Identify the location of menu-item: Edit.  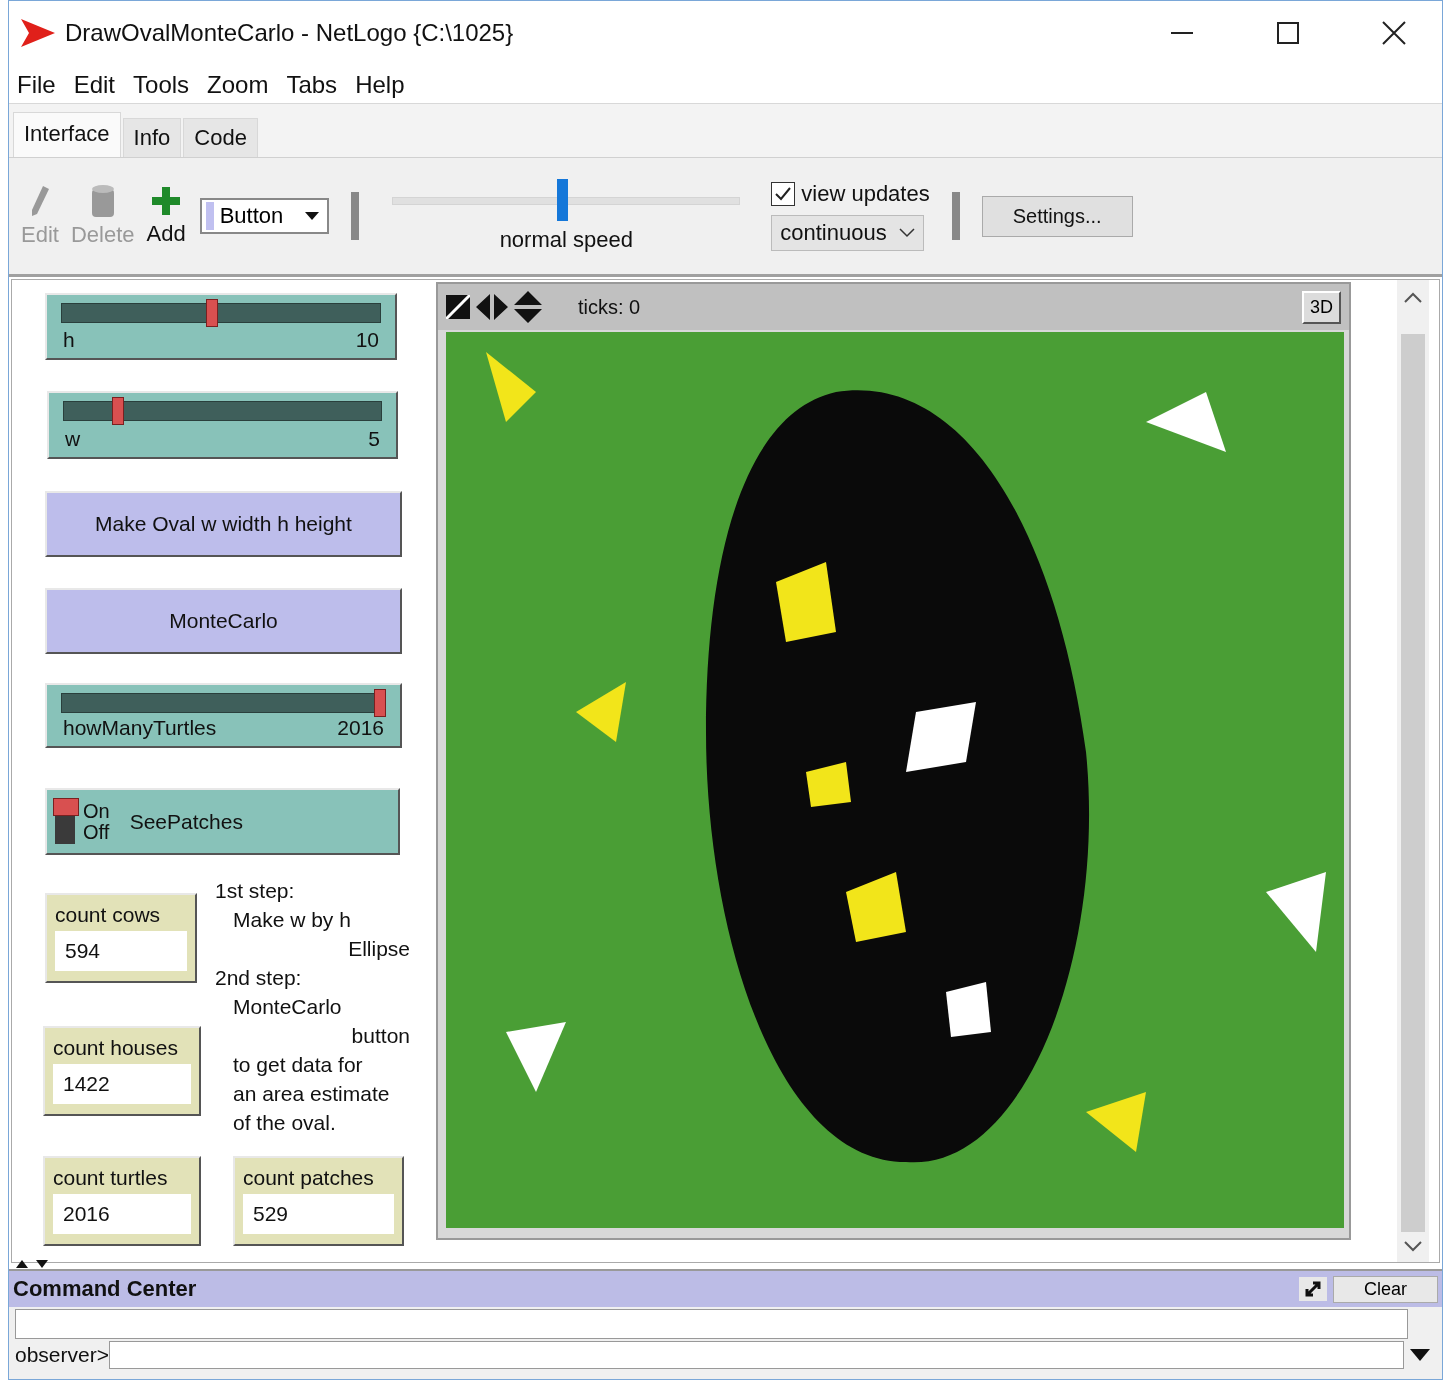
(94, 85).